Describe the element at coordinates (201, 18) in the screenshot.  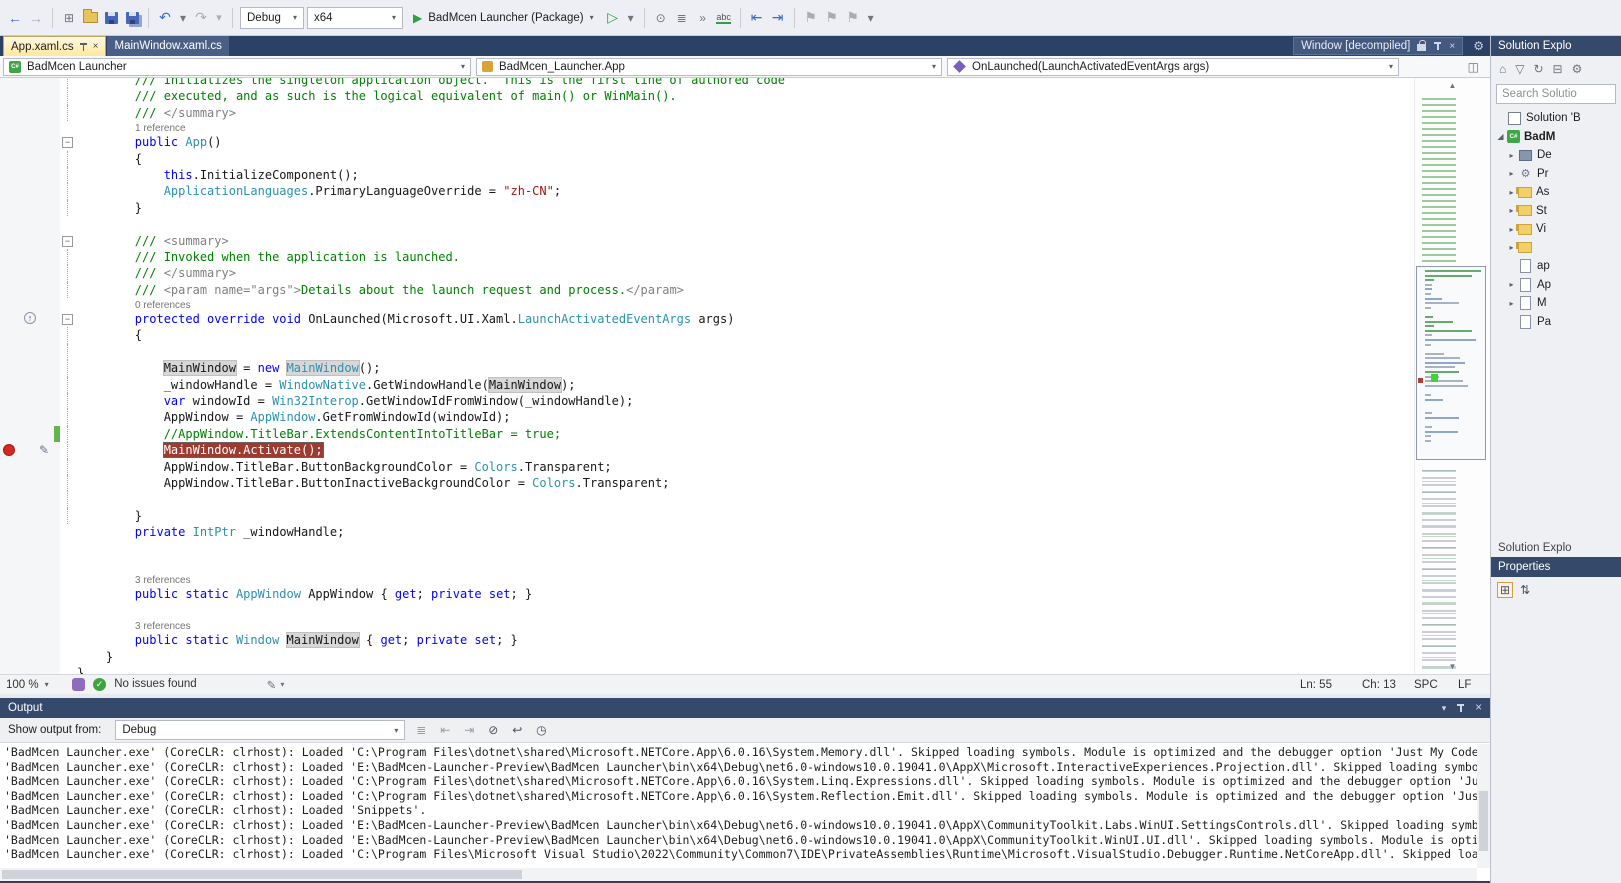
I see `redo-icon: ↷` at that location.